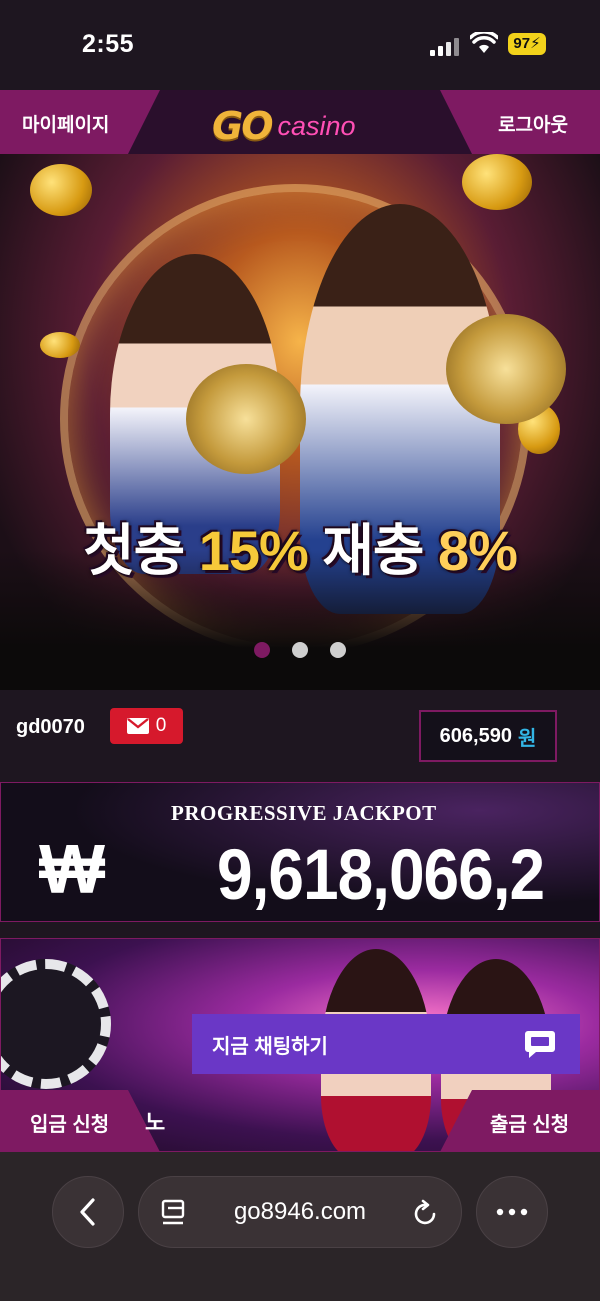 Image resolution: width=600 pixels, height=1301 pixels. What do you see at coordinates (530, 1125) in the screenshot?
I see `withdraw-label: 출금 신청` at bounding box center [530, 1125].